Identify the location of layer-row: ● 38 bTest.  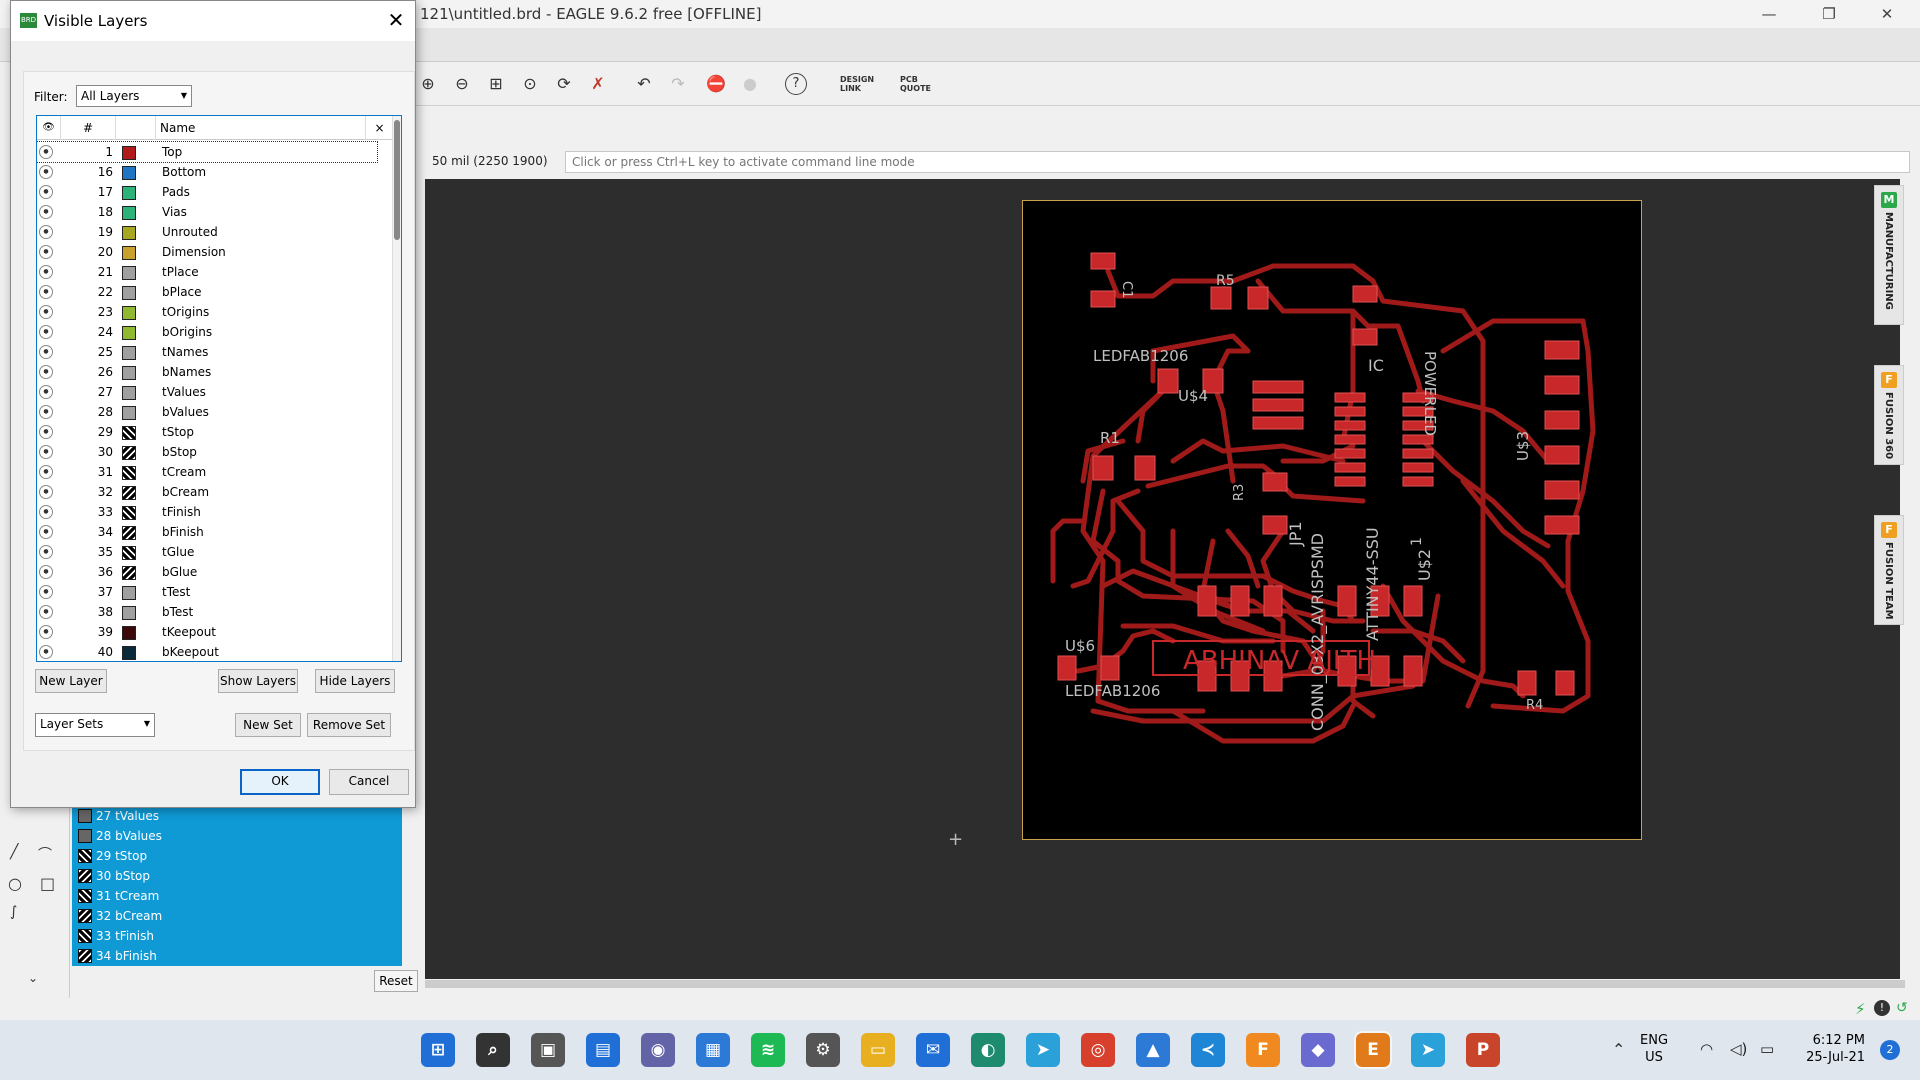
(207, 612).